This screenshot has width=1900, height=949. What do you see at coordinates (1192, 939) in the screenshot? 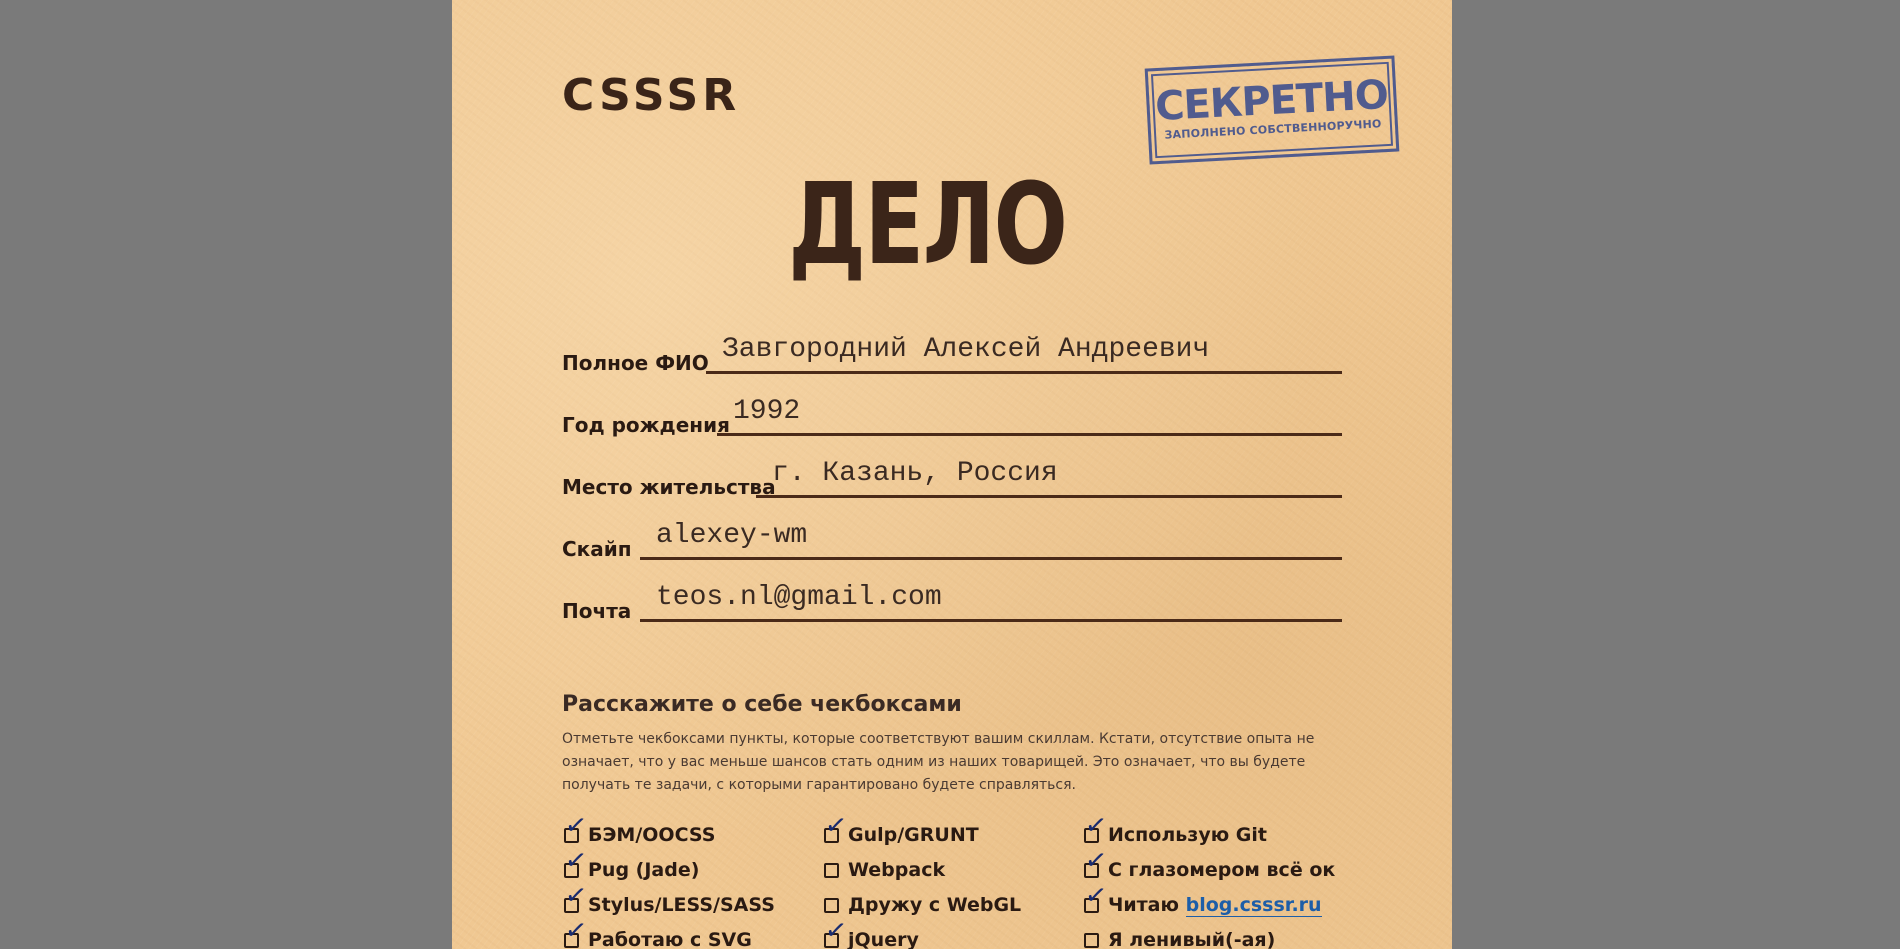
I see `skill-label: Я ленивый(-ая)` at bounding box center [1192, 939].